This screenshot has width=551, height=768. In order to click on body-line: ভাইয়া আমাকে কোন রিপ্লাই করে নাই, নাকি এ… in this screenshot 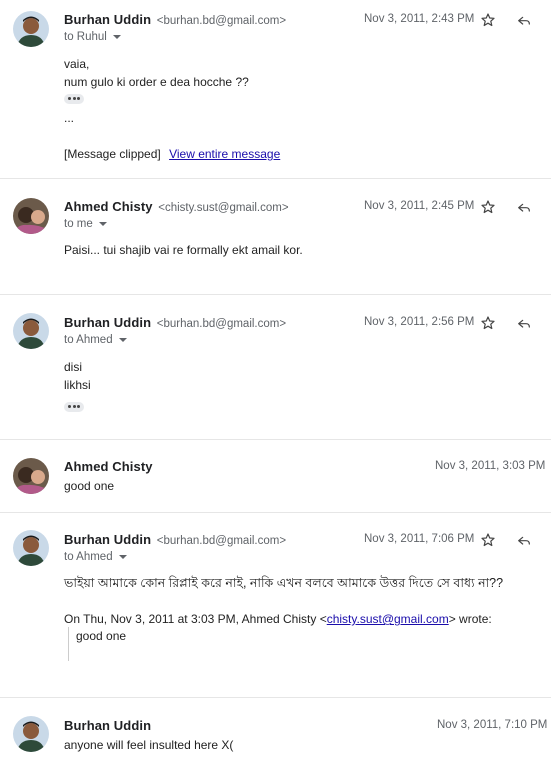, I will do `click(284, 583)`.